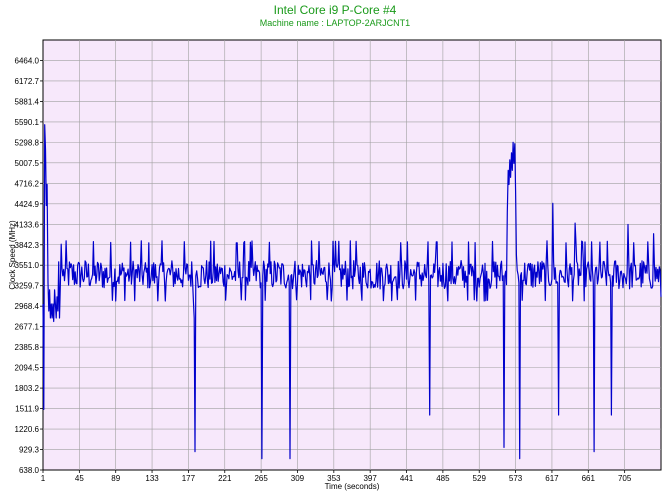 This screenshot has height=502, width=670. Describe the element at coordinates (115, 478) in the screenshot. I see `x-tick-label: 89` at that location.